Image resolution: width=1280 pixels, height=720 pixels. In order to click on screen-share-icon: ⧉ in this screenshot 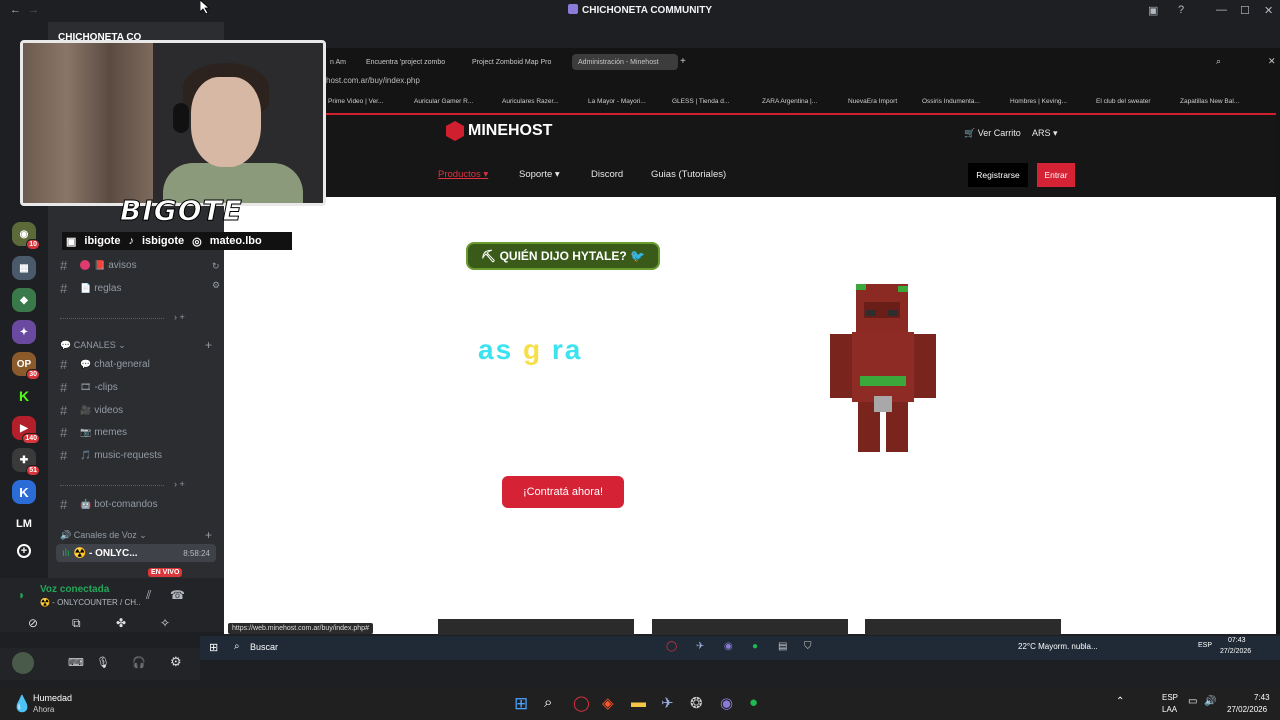, I will do `click(76, 623)`.